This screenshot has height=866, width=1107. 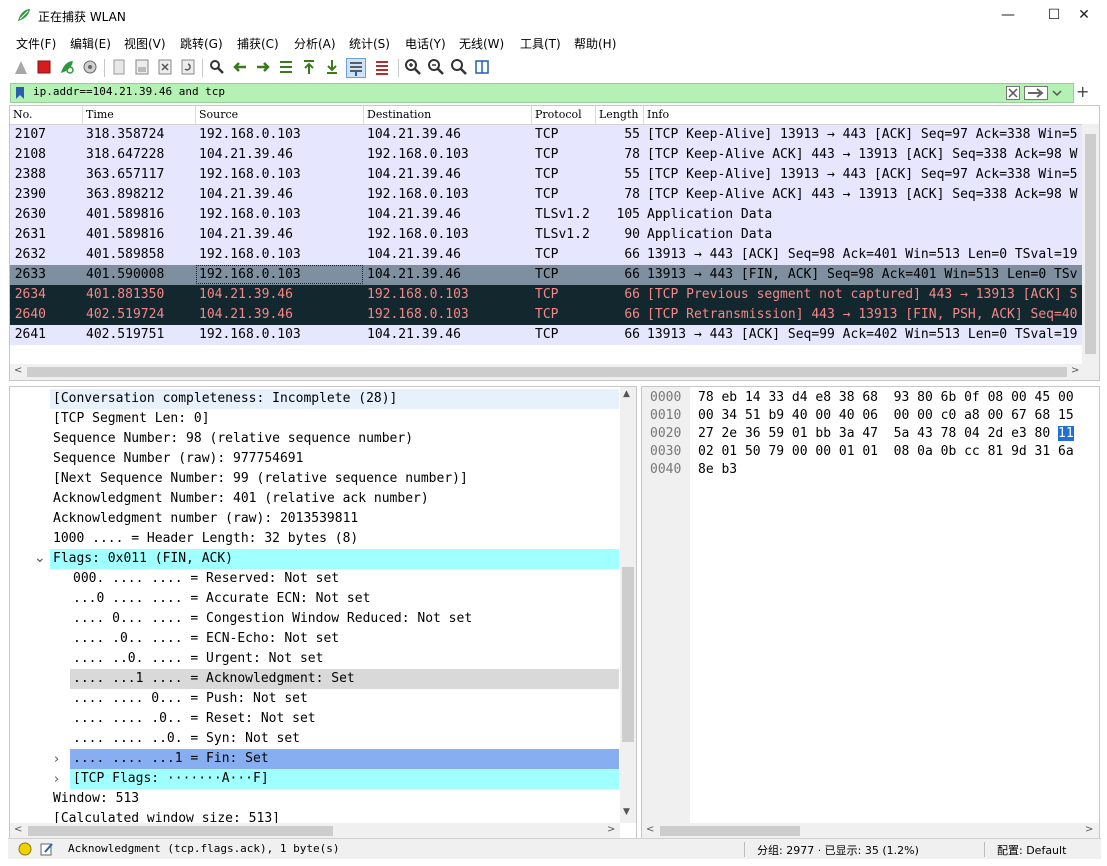 What do you see at coordinates (315, 43) in the screenshot?
I see `menu-analyze: 分析(A)` at bounding box center [315, 43].